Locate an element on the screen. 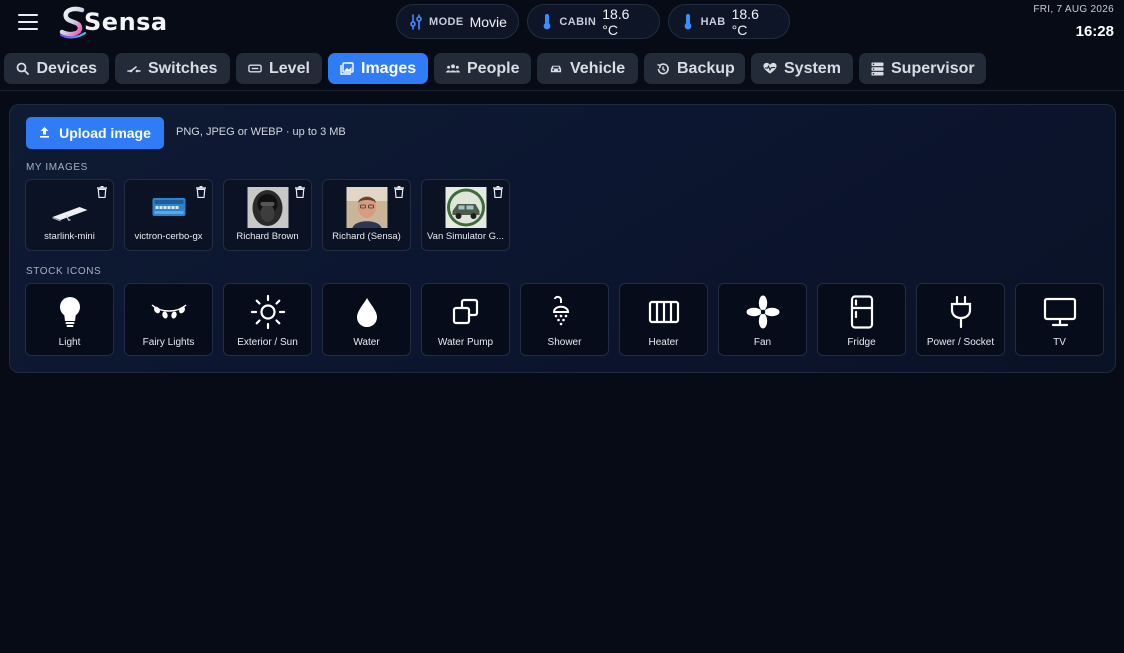 This screenshot has height=653, width=1124. stock-icon-name: TV is located at coordinates (1059, 342).